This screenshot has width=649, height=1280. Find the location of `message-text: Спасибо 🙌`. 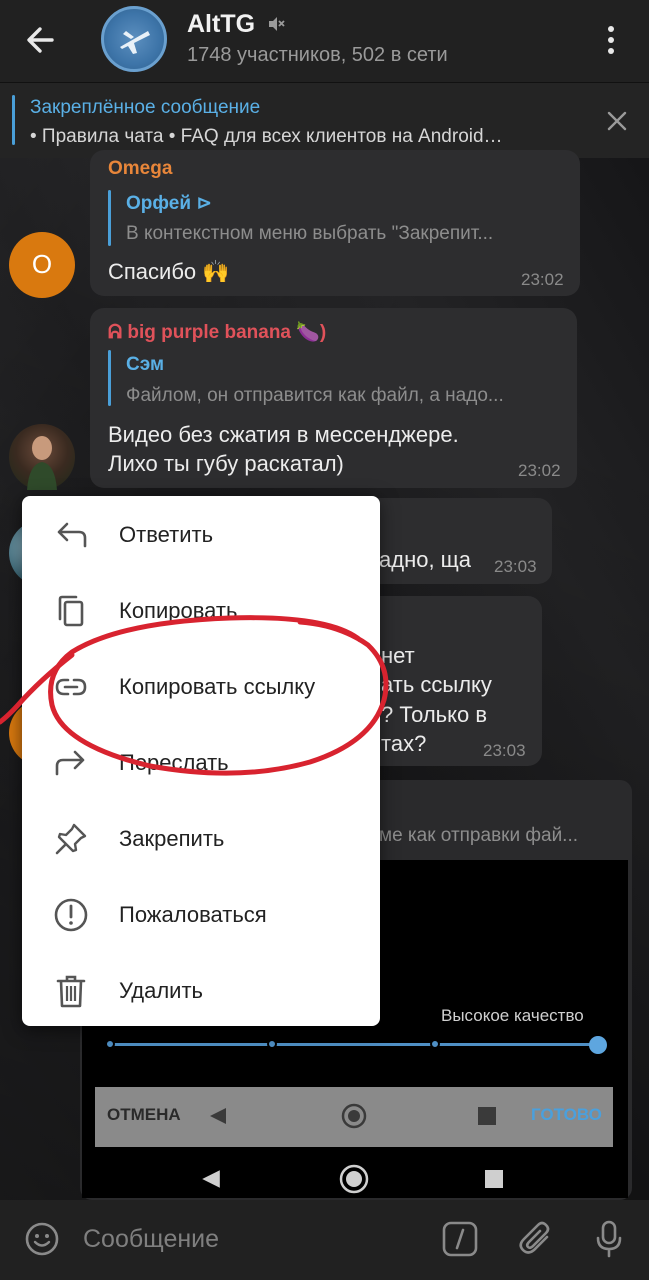

message-text: Спасибо 🙌 is located at coordinates (169, 271).